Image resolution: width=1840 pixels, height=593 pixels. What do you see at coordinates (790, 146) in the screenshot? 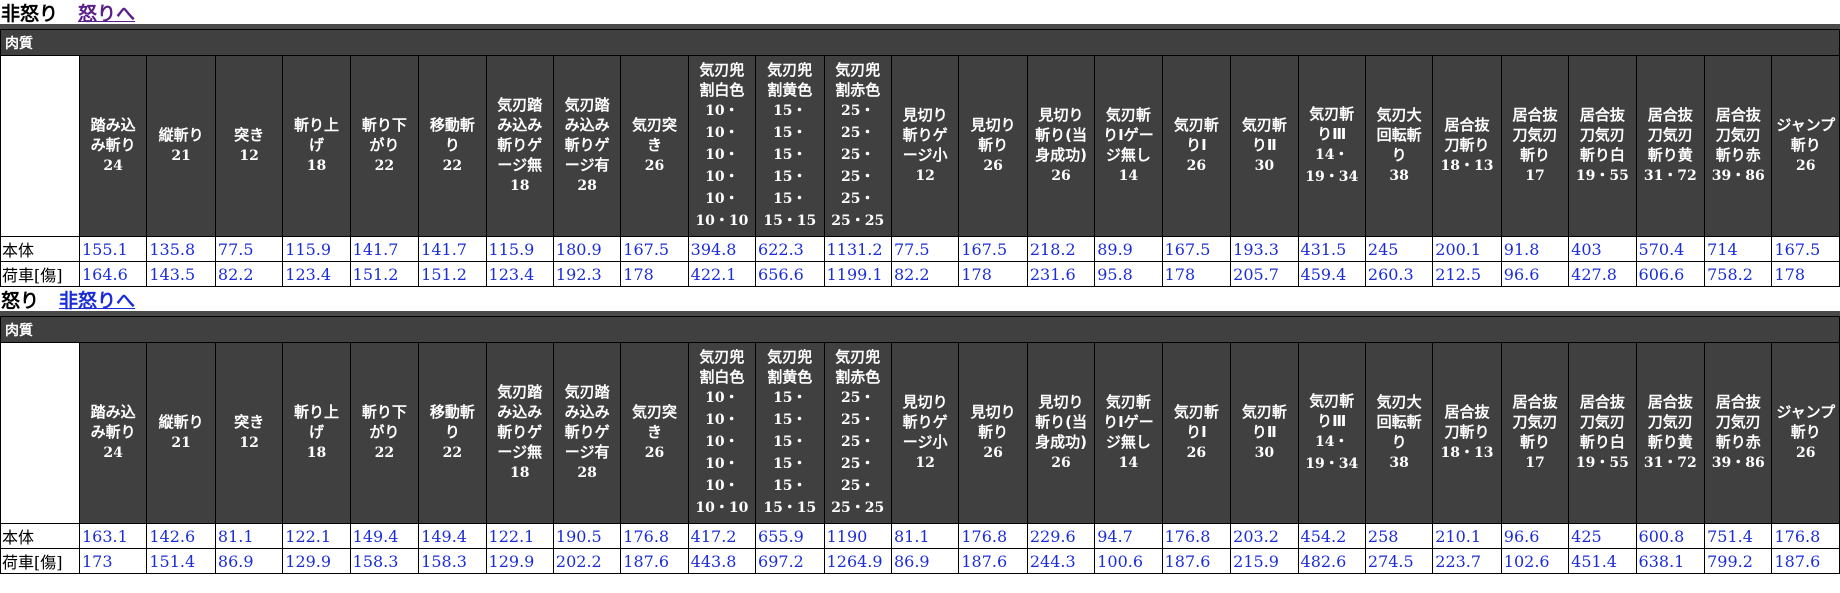
I see `column-header: 気刃兜 割黄色 15・ 15・ 15・ 15・ 15・ 15・15` at bounding box center [790, 146].